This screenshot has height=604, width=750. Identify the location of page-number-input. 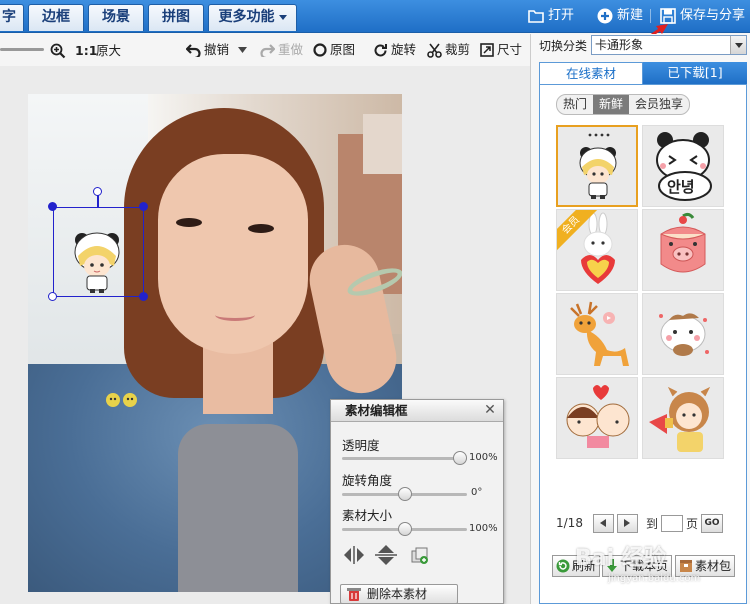
(671, 523).